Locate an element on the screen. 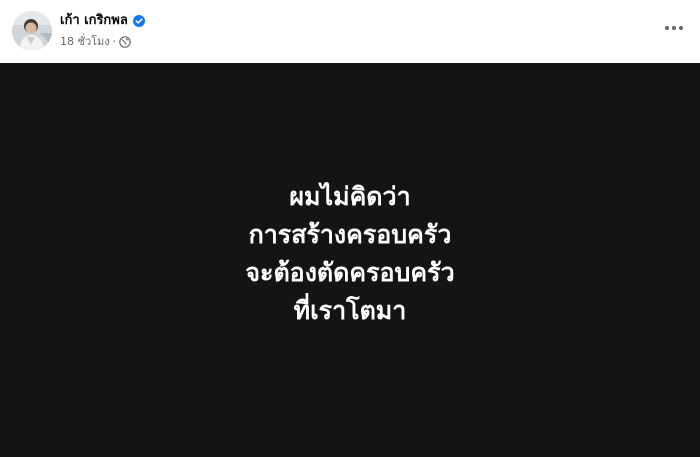  quote-line-4: ที่เราโตมา is located at coordinates (350, 310).